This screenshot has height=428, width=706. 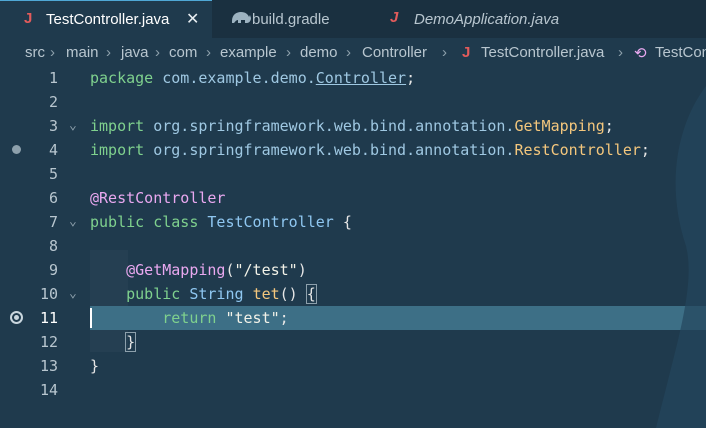 What do you see at coordinates (35, 52) in the screenshot?
I see `breadcrumb-item: src` at bounding box center [35, 52].